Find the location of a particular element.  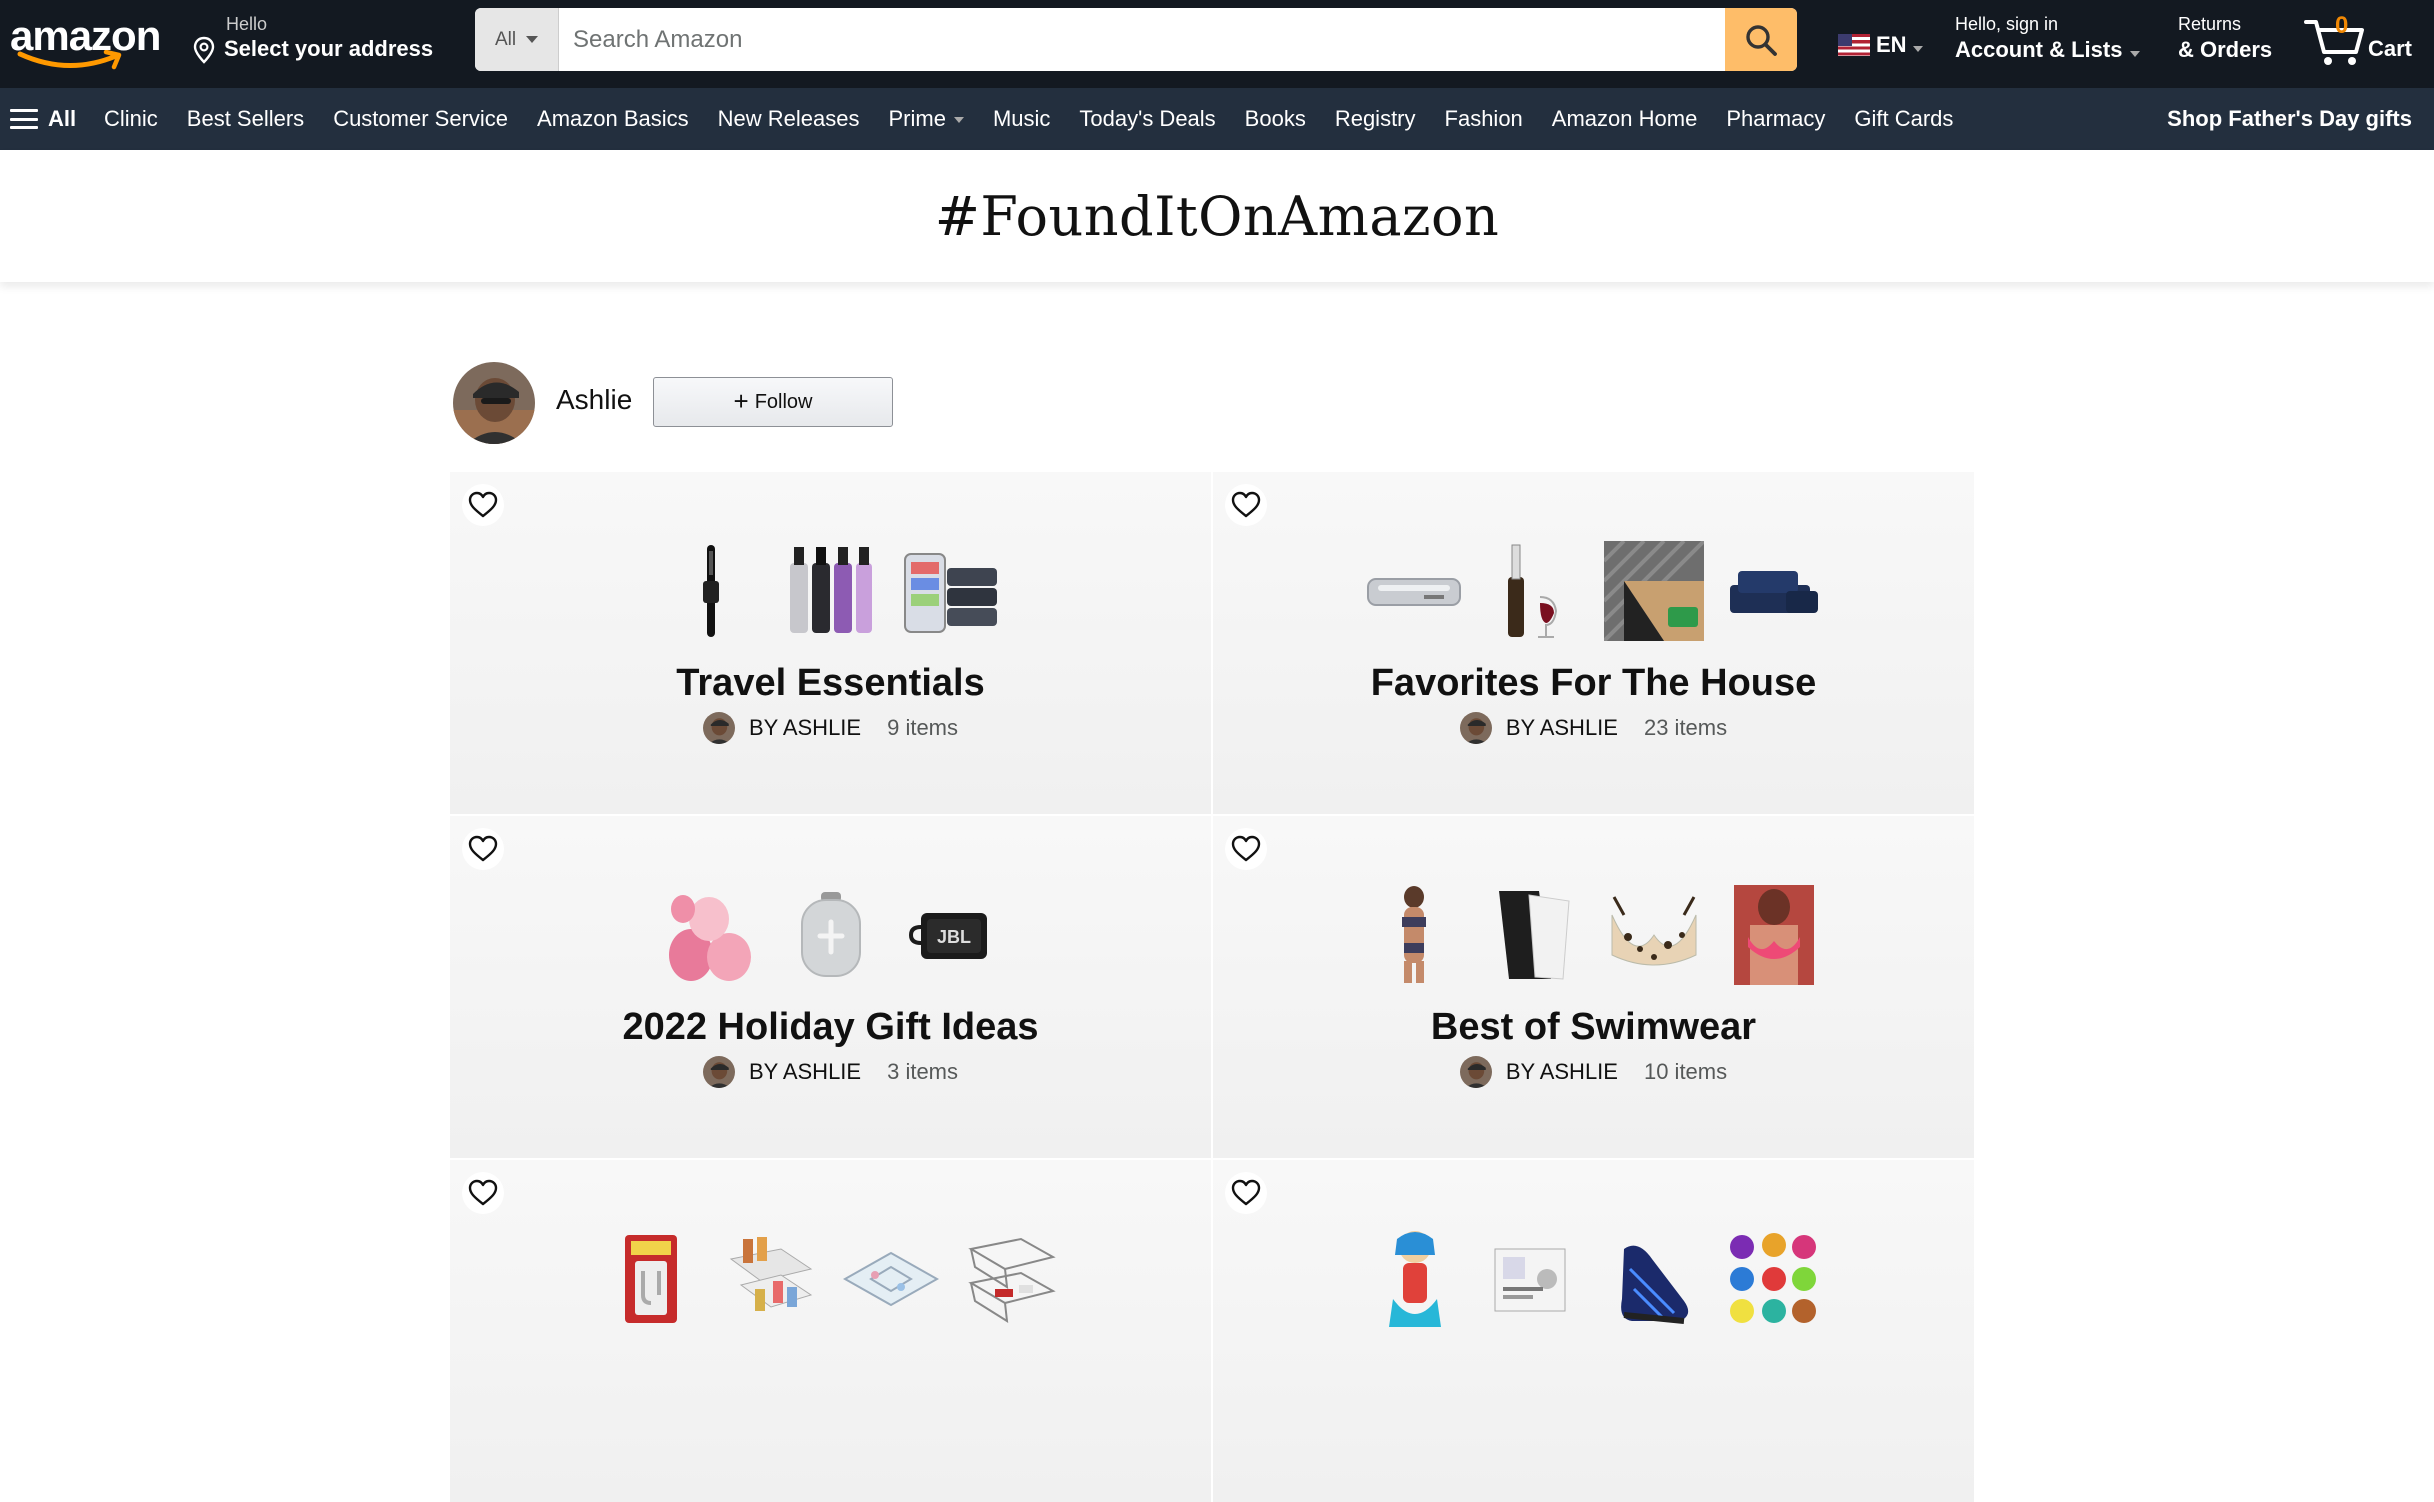

profile-name: Ashlie is located at coordinates (594, 399).